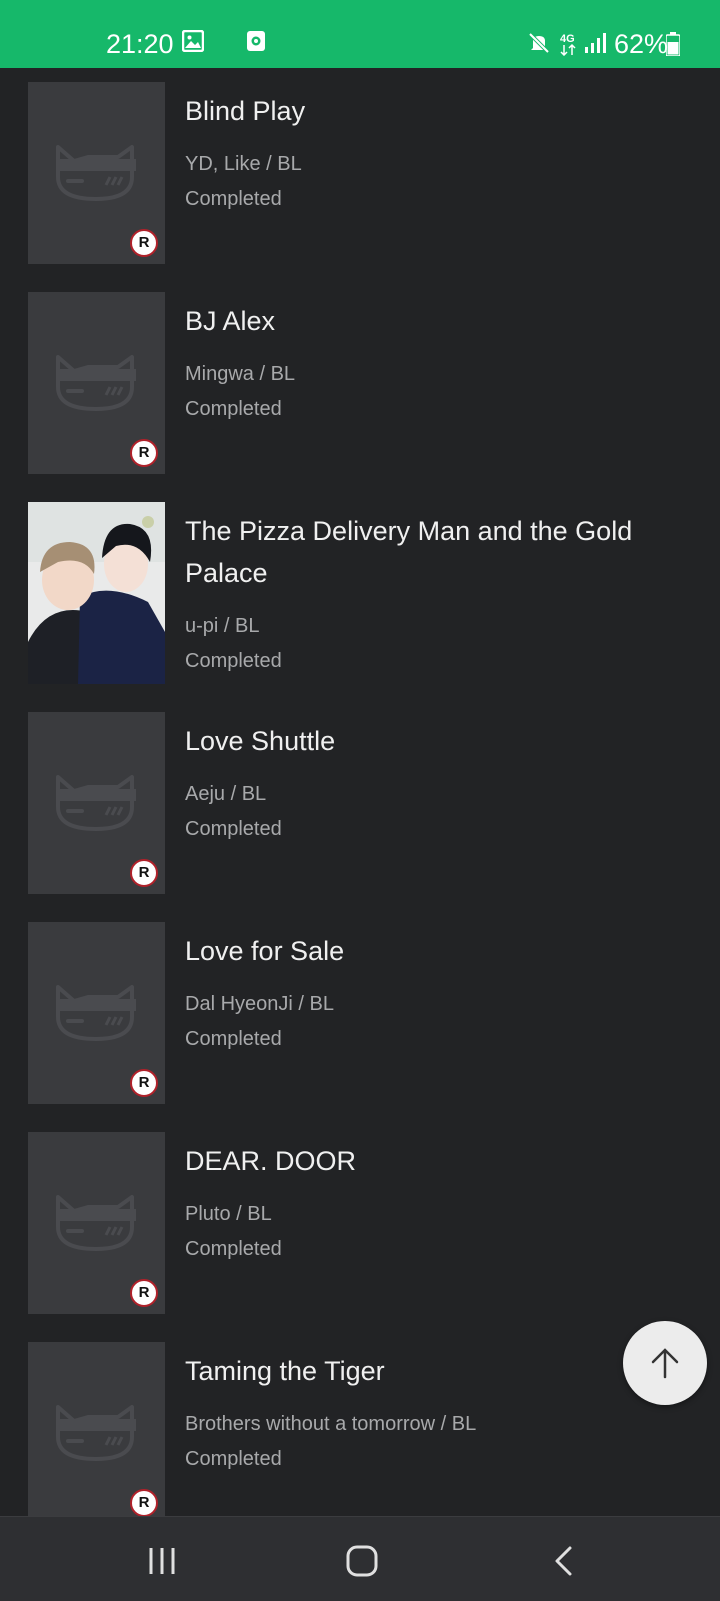 The image size is (720, 1601). What do you see at coordinates (425, 951) in the screenshot?
I see `series-title: Love for Sale` at bounding box center [425, 951].